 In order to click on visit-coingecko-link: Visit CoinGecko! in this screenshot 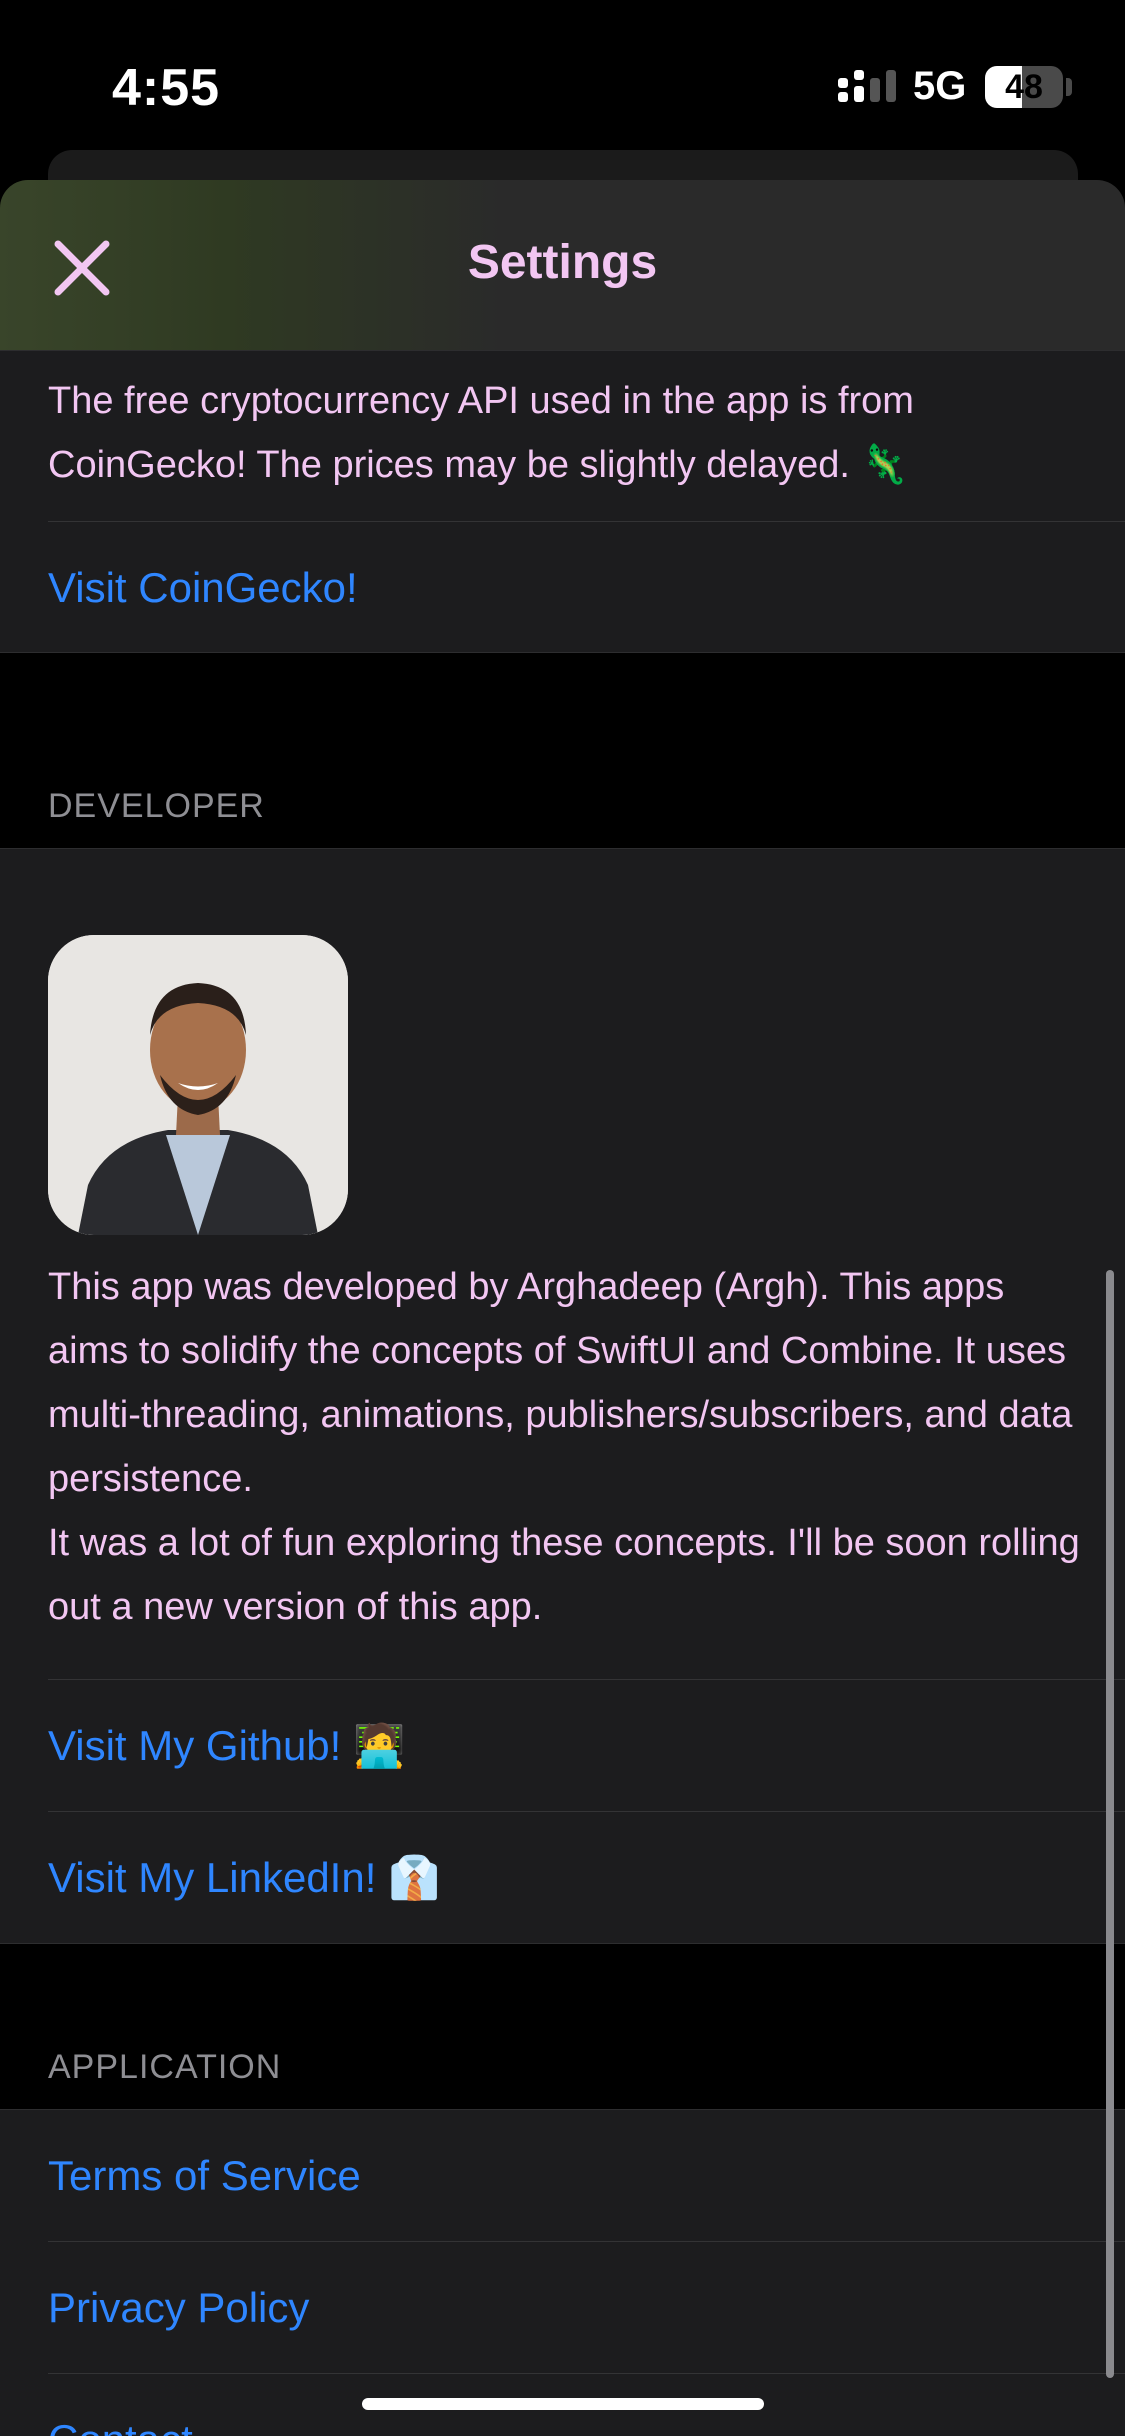, I will do `click(203, 588)`.